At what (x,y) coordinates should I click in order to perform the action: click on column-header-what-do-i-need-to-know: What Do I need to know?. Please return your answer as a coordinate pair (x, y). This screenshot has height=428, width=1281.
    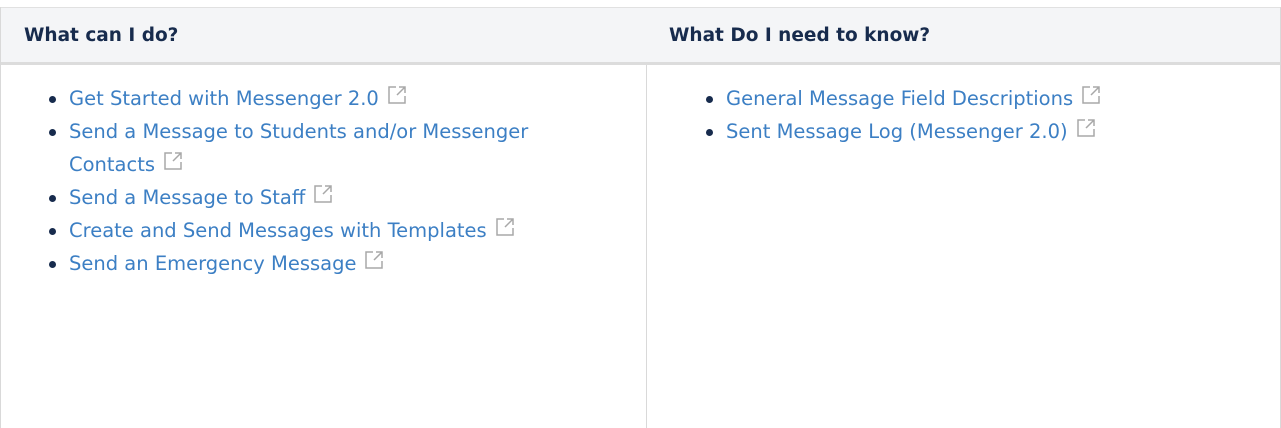
    Looking at the image, I should click on (963, 36).